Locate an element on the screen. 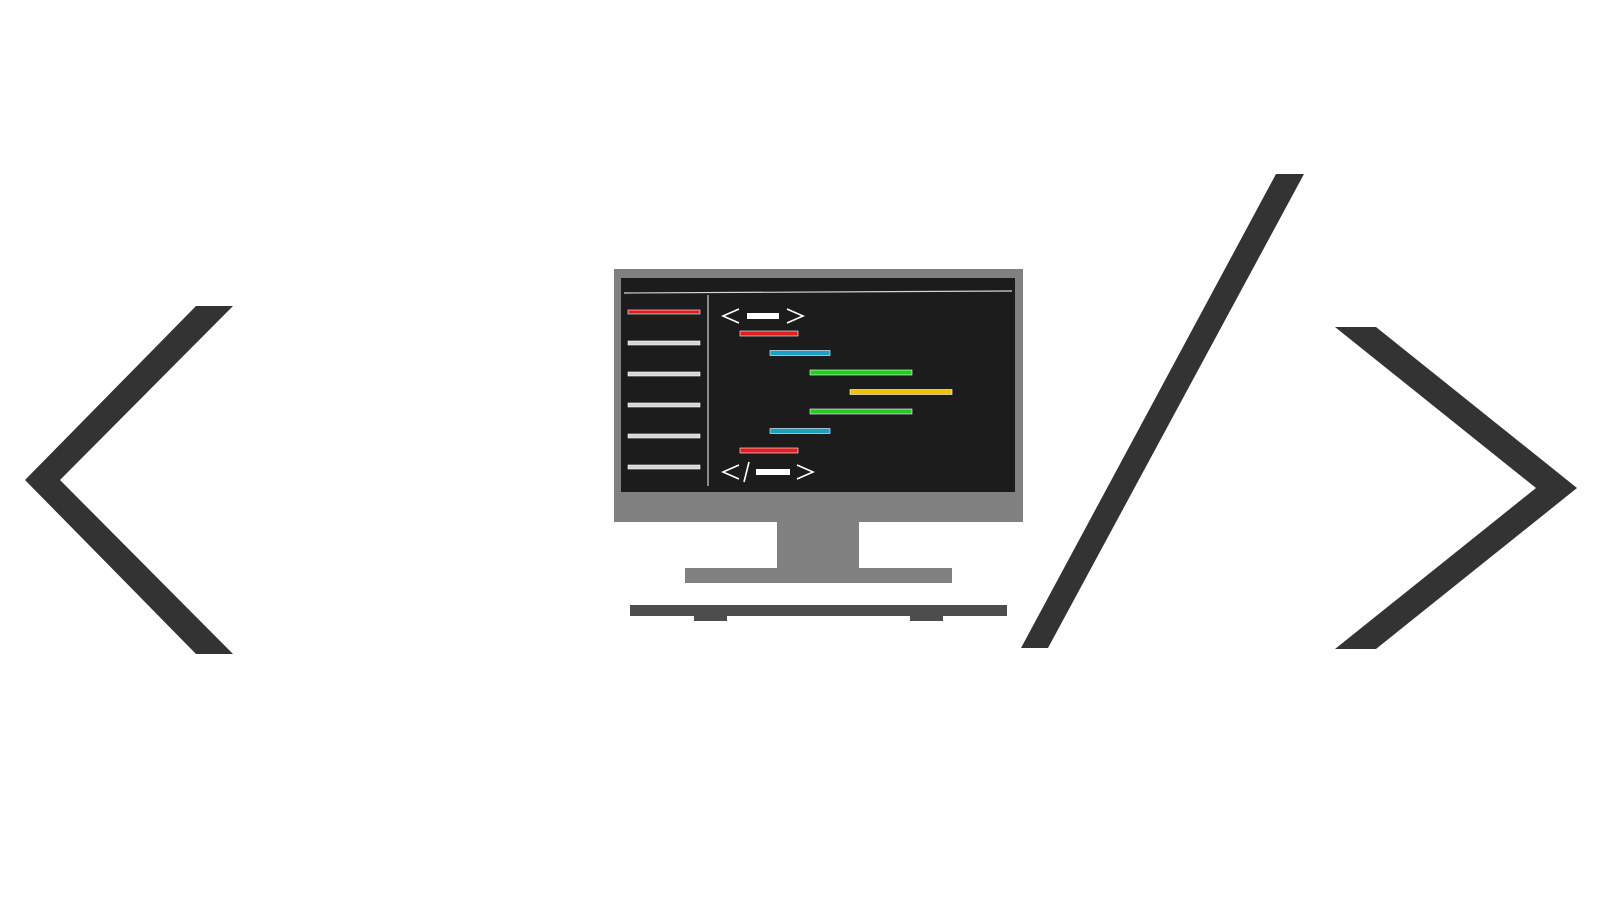  keyboard-icon is located at coordinates (818, 613).